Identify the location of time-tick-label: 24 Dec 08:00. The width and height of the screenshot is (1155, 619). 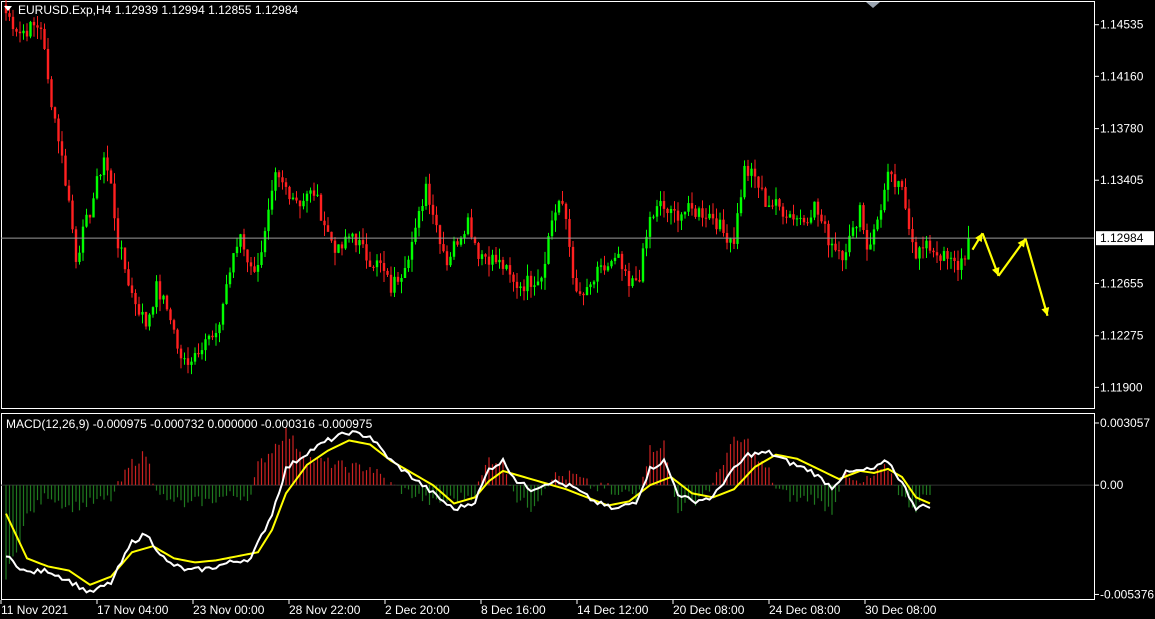
(805, 610).